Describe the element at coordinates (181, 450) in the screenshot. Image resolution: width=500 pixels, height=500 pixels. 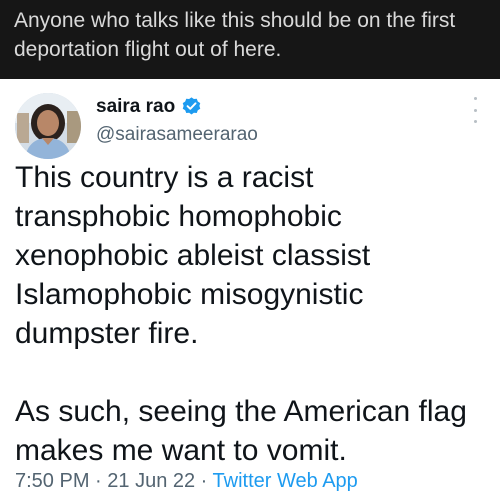
I see `tweet-line: makes me want to vomit.` at that location.